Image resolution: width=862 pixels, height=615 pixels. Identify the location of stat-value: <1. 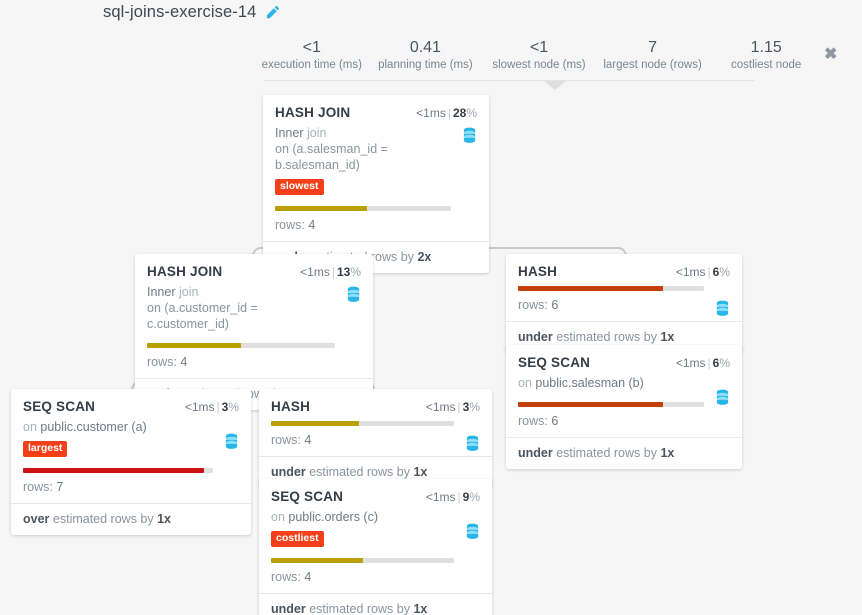
(311, 47).